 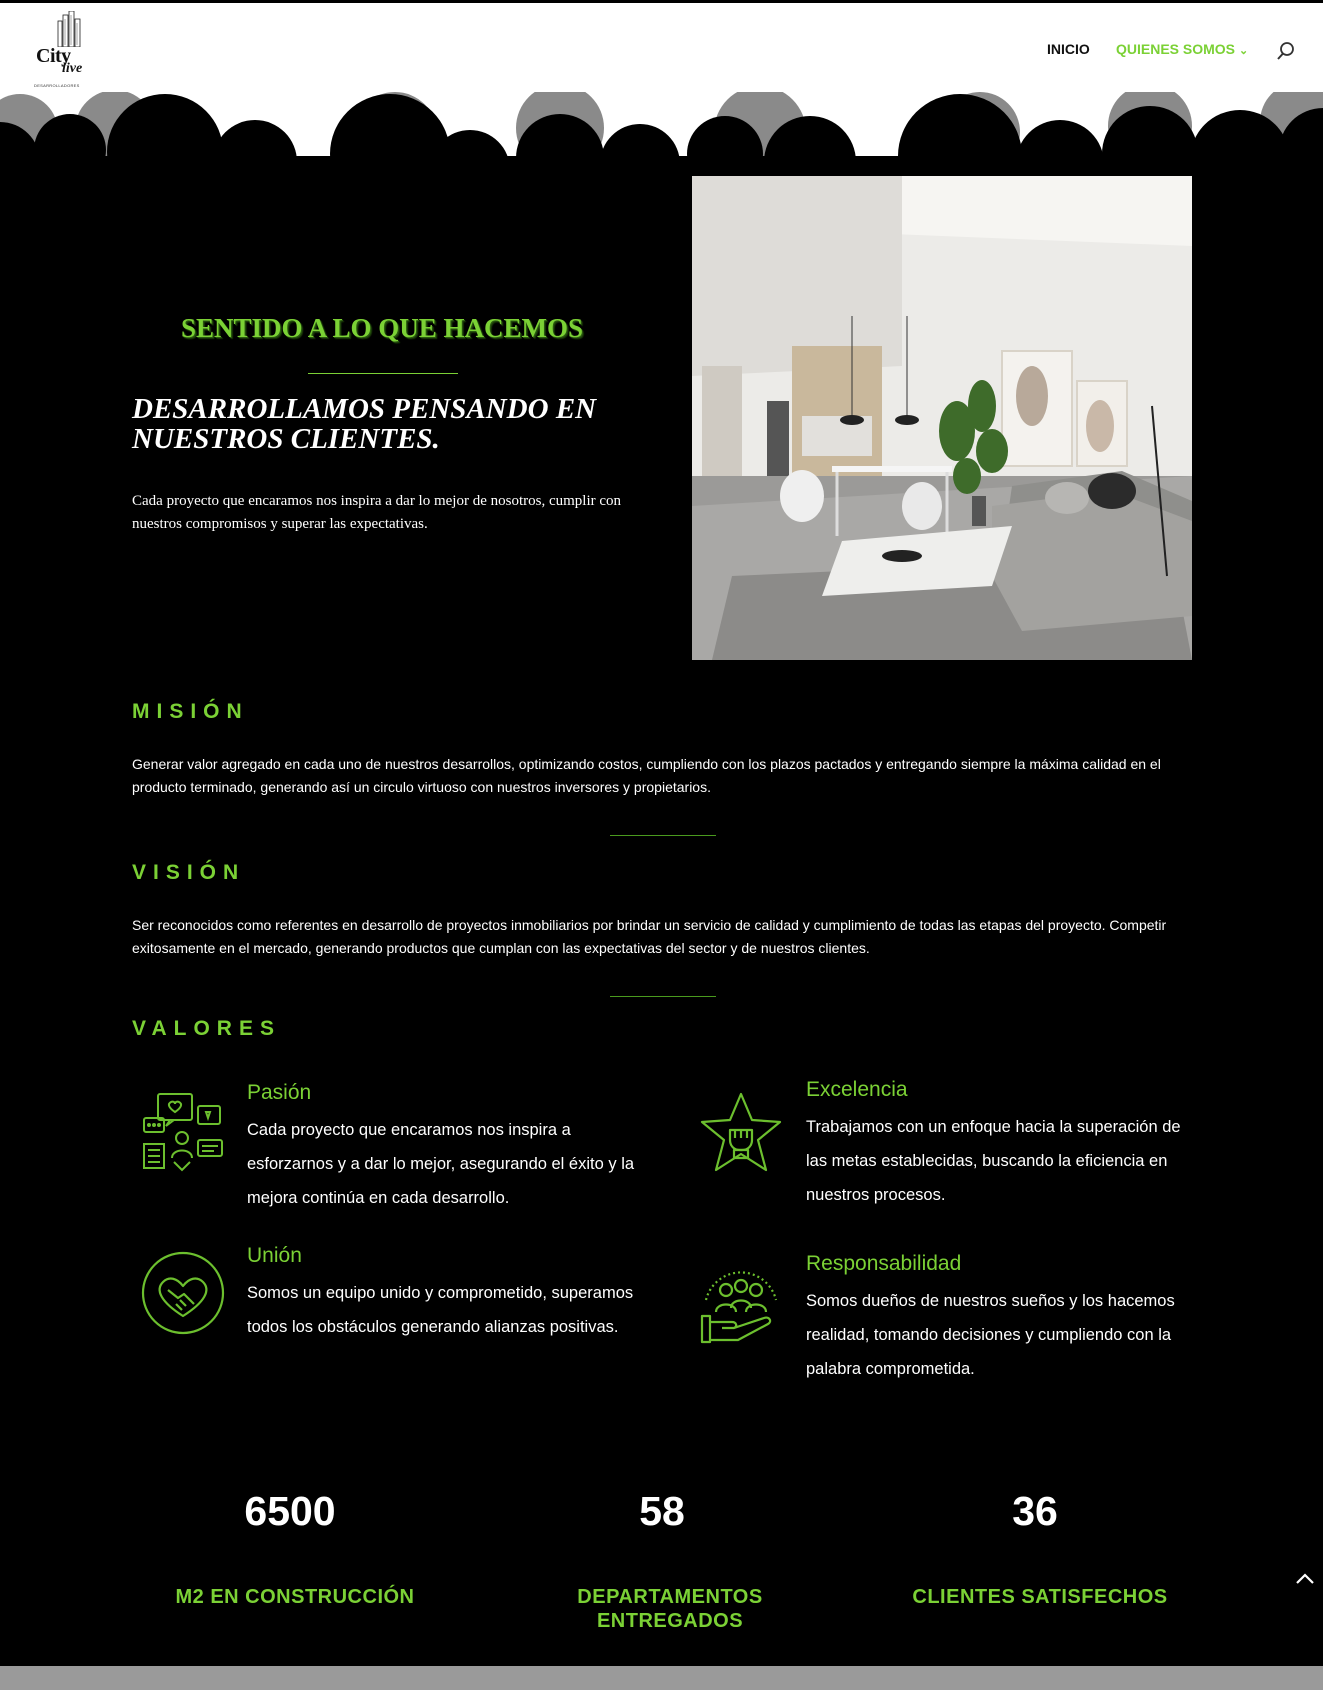 I want to click on star-fist-icon, so click(x=741, y=1132).